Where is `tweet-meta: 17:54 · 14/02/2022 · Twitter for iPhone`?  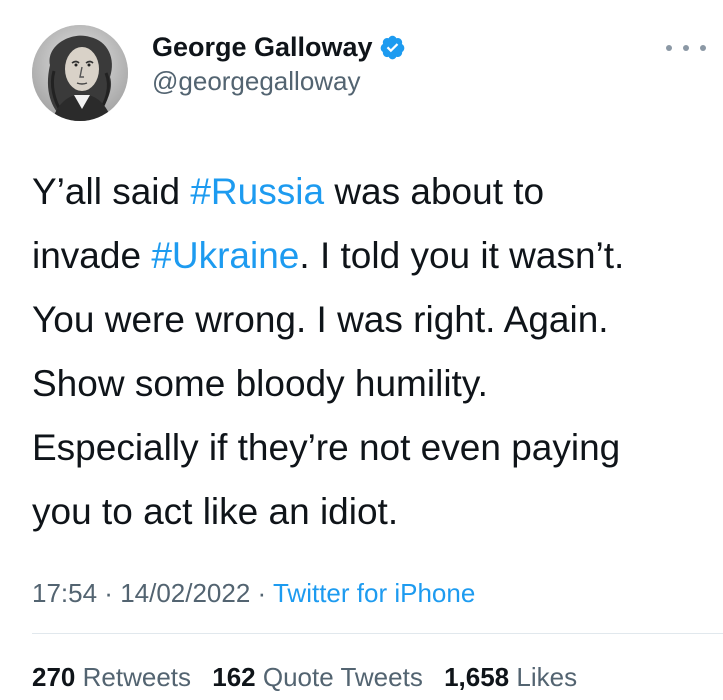
tweet-meta: 17:54 · 14/02/2022 · Twitter for iPhone is located at coordinates (253, 593).